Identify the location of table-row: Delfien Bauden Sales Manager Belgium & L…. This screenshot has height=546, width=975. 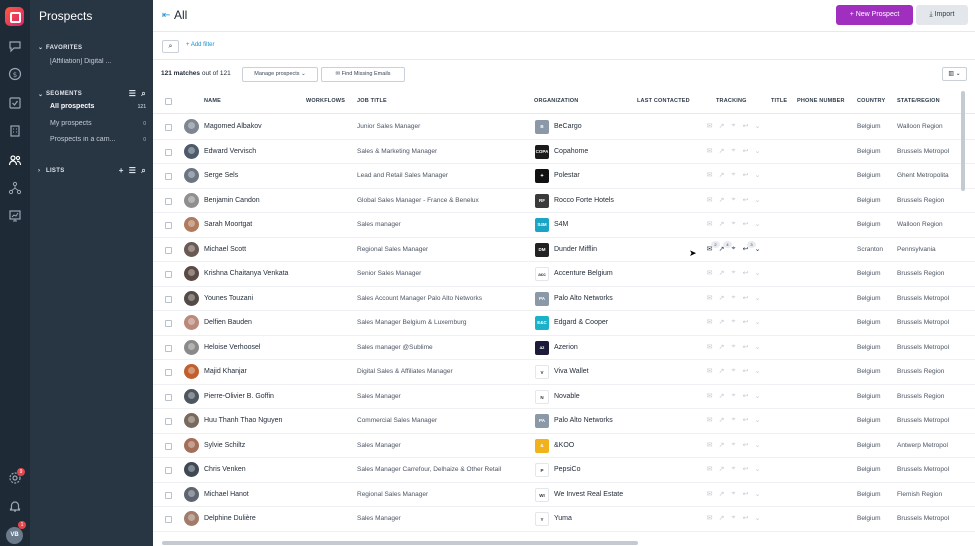
(564, 323).